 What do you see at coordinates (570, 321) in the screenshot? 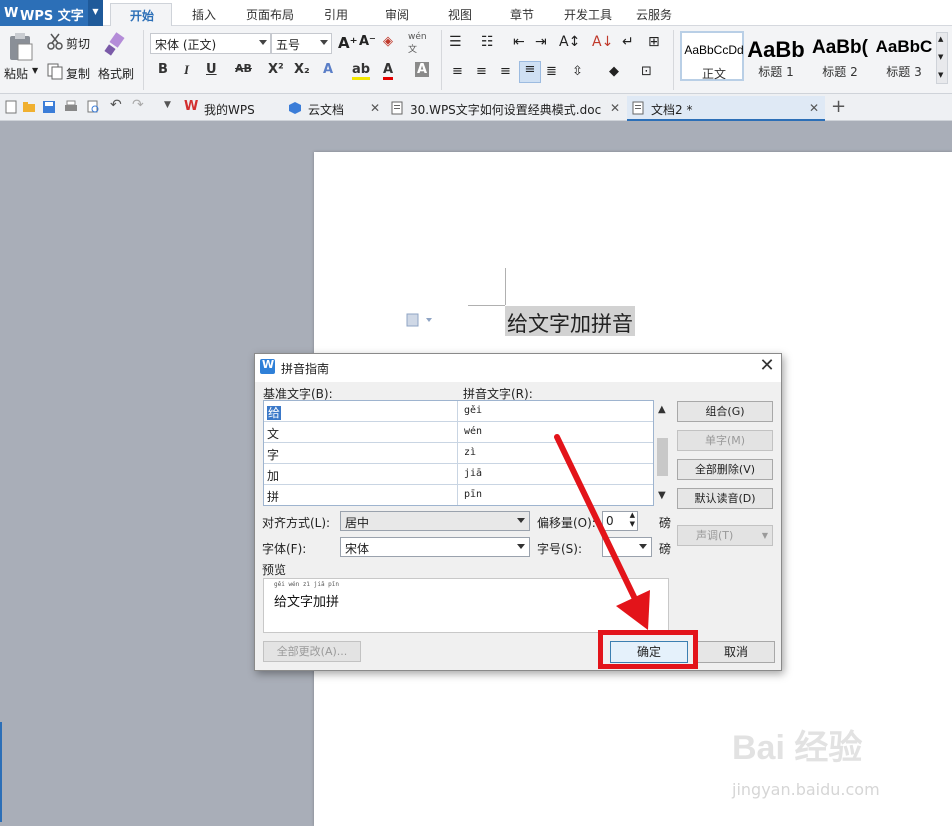
I see `selected-text: 给文字加拼音` at bounding box center [570, 321].